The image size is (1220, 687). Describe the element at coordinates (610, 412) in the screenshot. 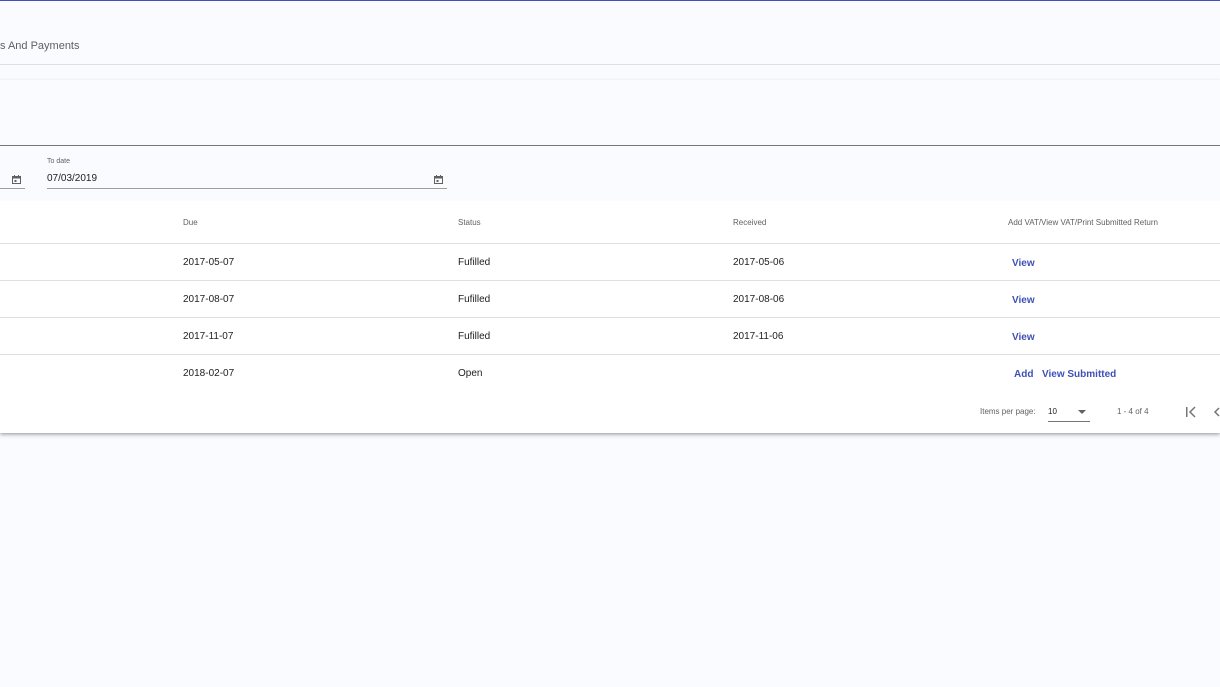

I see `paginator: Items per page: 10 1 - 4 of 4` at that location.